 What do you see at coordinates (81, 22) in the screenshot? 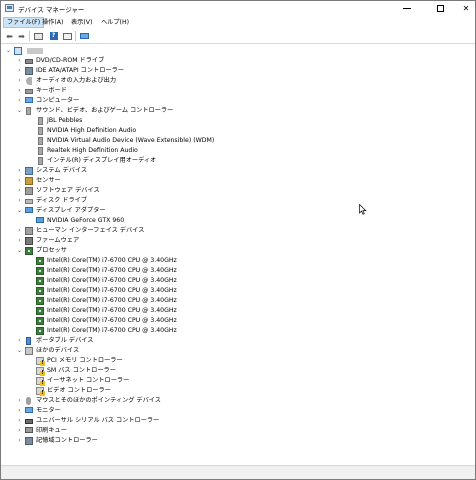
I see `menu-view: 表示(V)` at bounding box center [81, 22].